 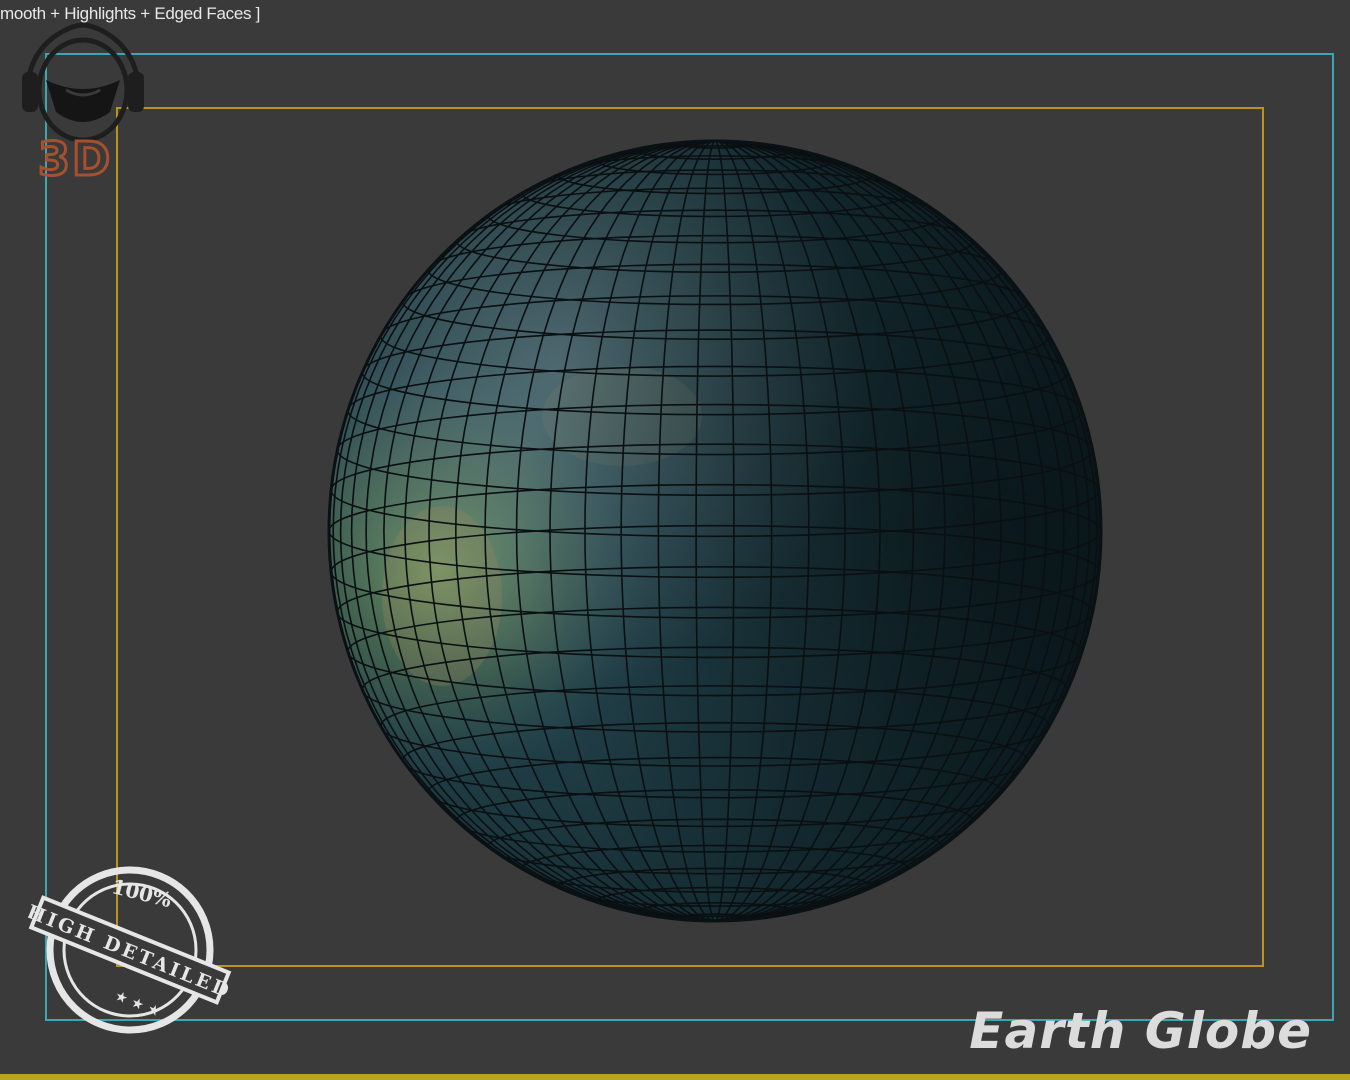 What do you see at coordinates (130, 950) in the screenshot?
I see `high-detailed-stamp: HIGH DETAILED 100% ★ ★ ★` at bounding box center [130, 950].